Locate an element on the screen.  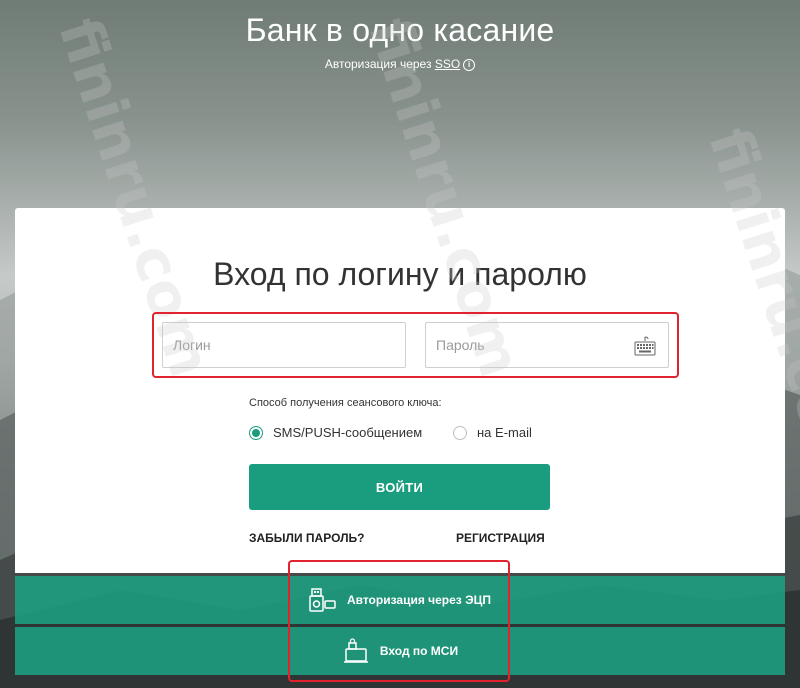
virtual-keyboard-icon is located at coordinates (645, 346).